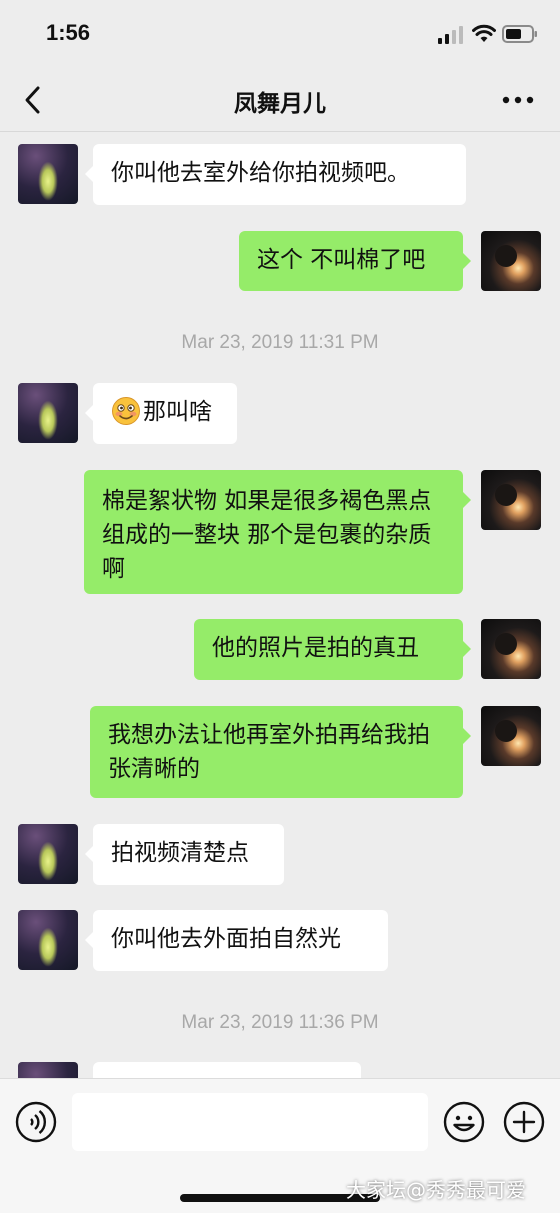 This screenshot has height=1213, width=560. What do you see at coordinates (518, 100) in the screenshot?
I see `more-options-icon` at bounding box center [518, 100].